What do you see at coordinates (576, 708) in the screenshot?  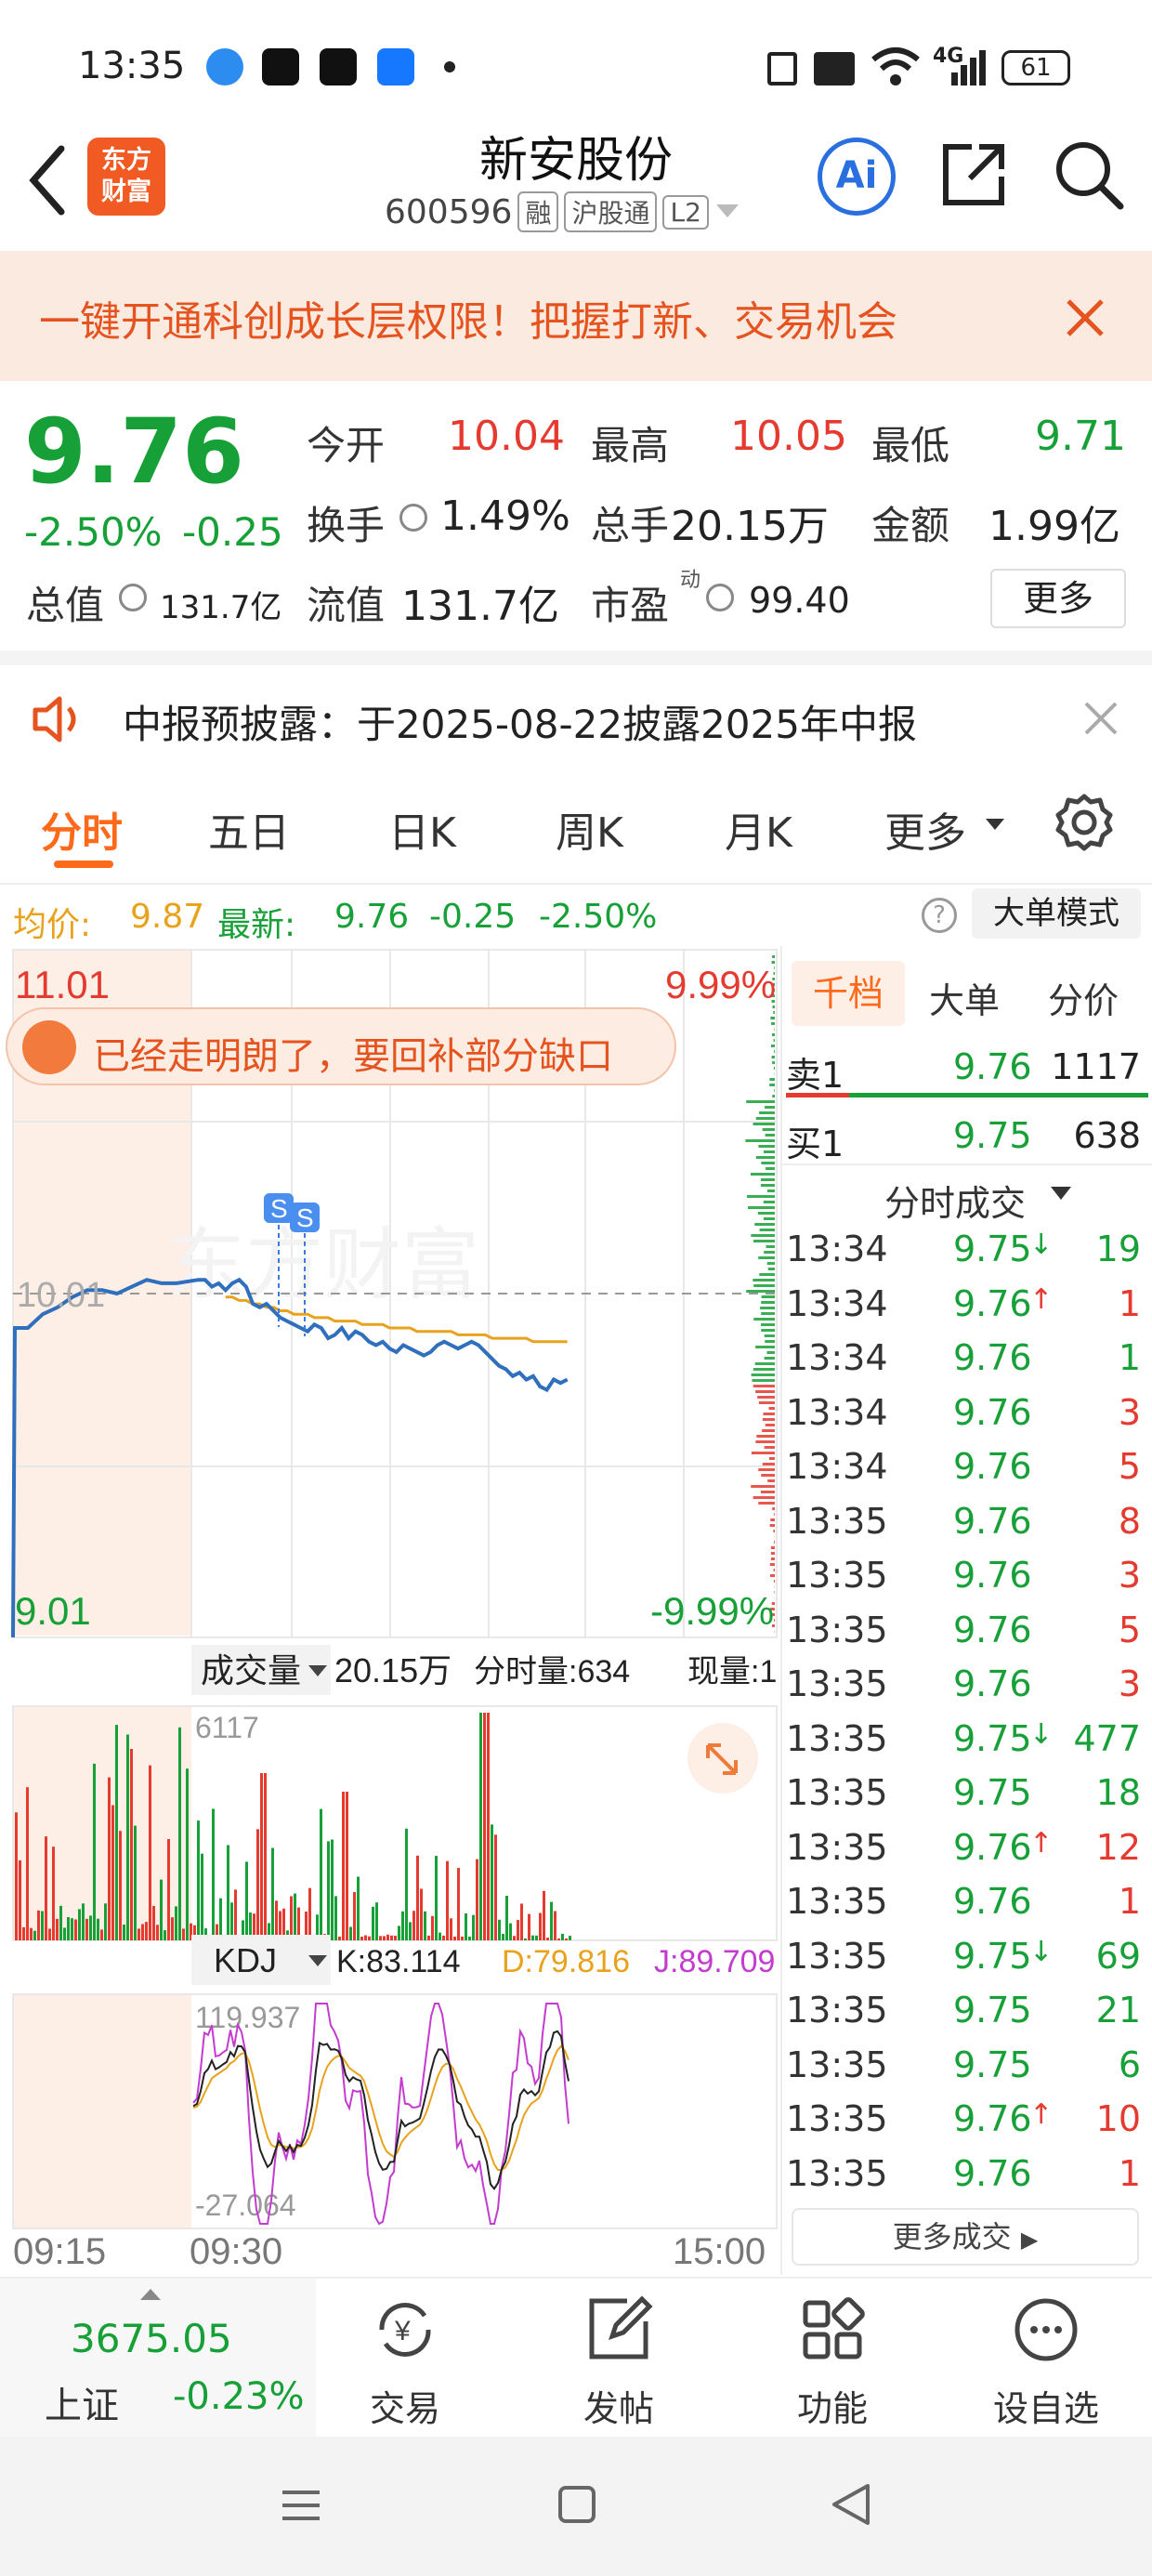 I see `notice-bar: 中报预披露：于2025-08-22披露2025年中报` at bounding box center [576, 708].